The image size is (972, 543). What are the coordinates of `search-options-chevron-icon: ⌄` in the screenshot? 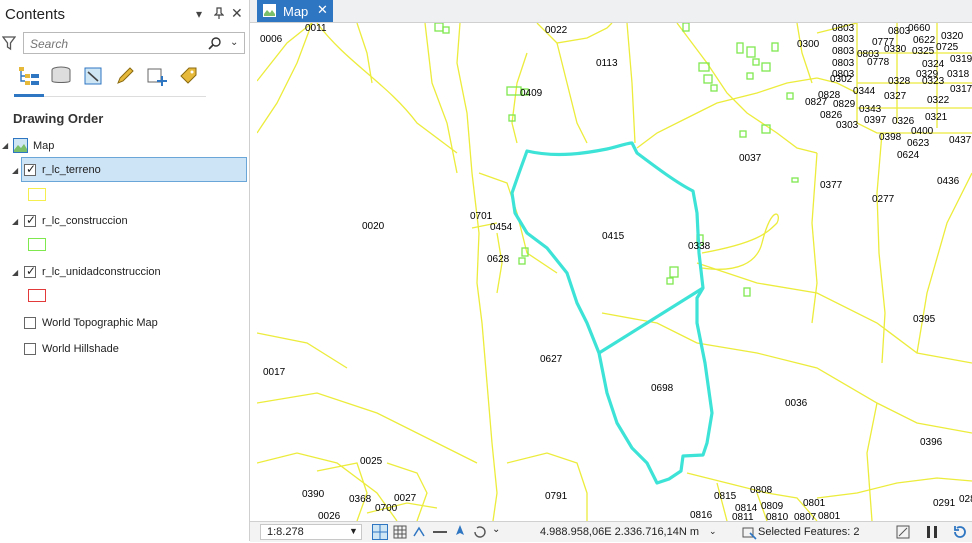 It's located at (234, 42).